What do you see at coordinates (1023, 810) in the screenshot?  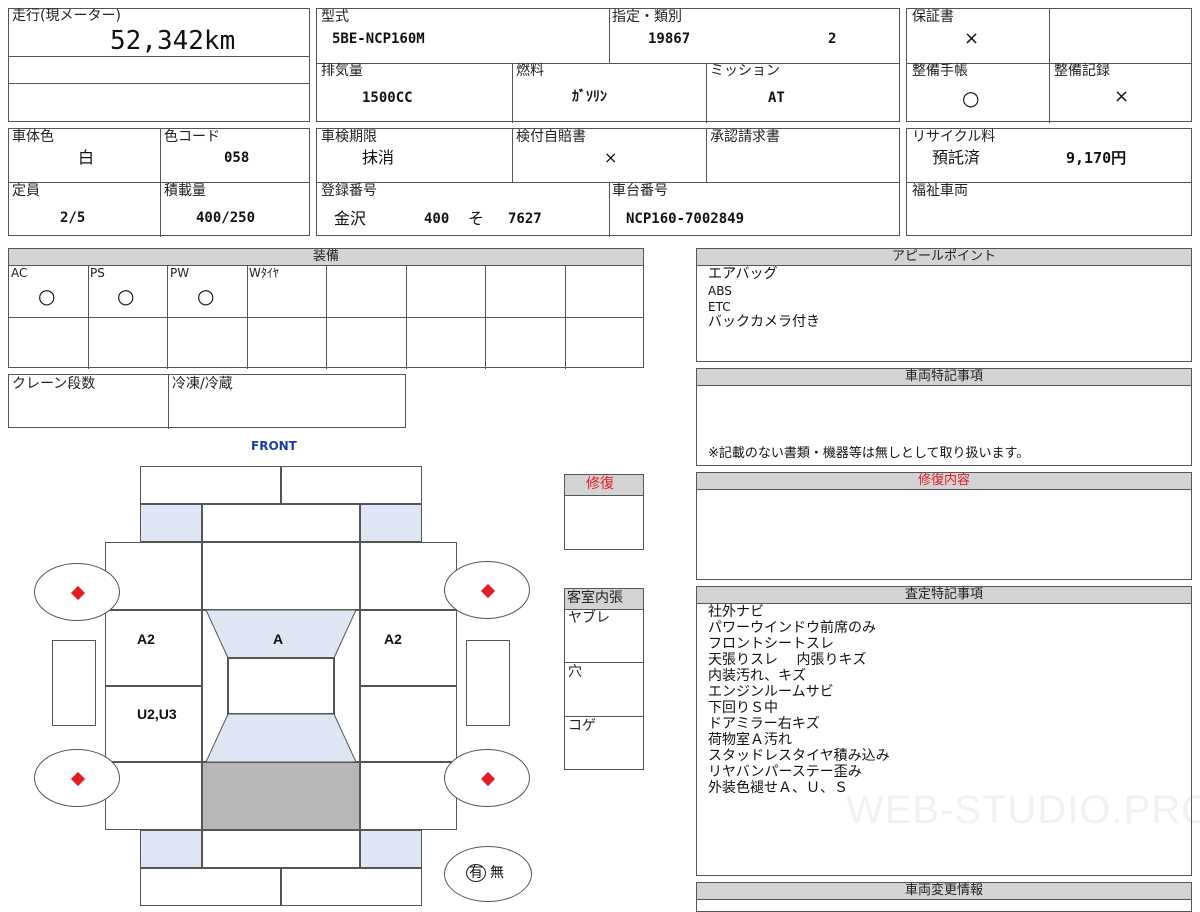 I see `watermark: WEB-STUDIO.PRO` at bounding box center [1023, 810].